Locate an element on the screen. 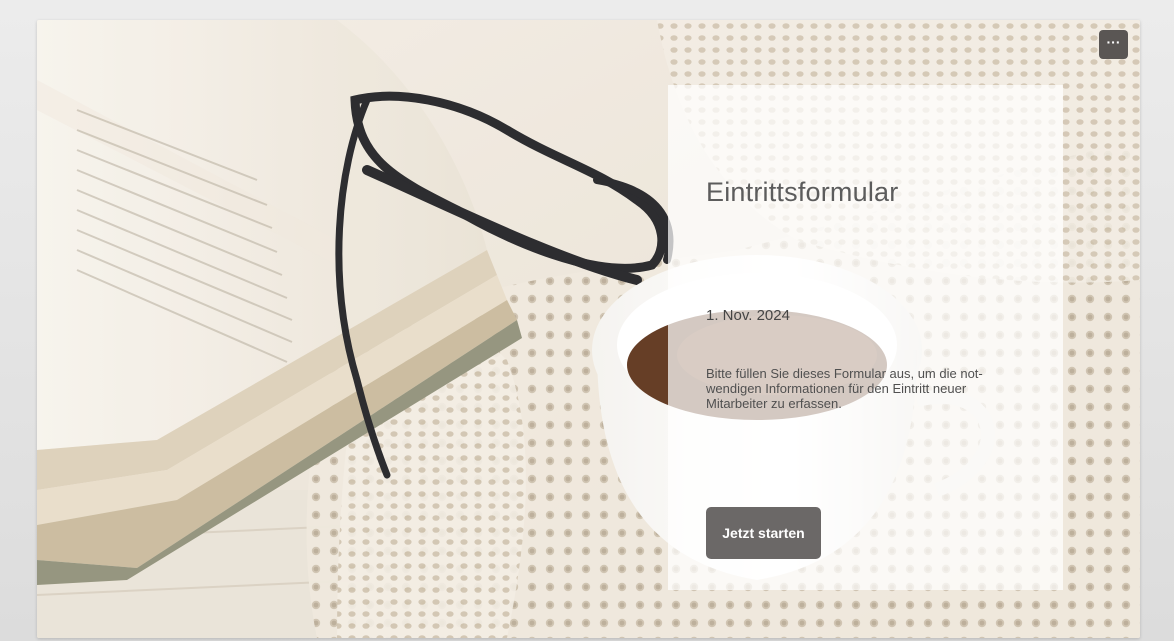 Image resolution: width=1174 pixels, height=641 pixels. start-button: Jetzt starten is located at coordinates (763, 533).